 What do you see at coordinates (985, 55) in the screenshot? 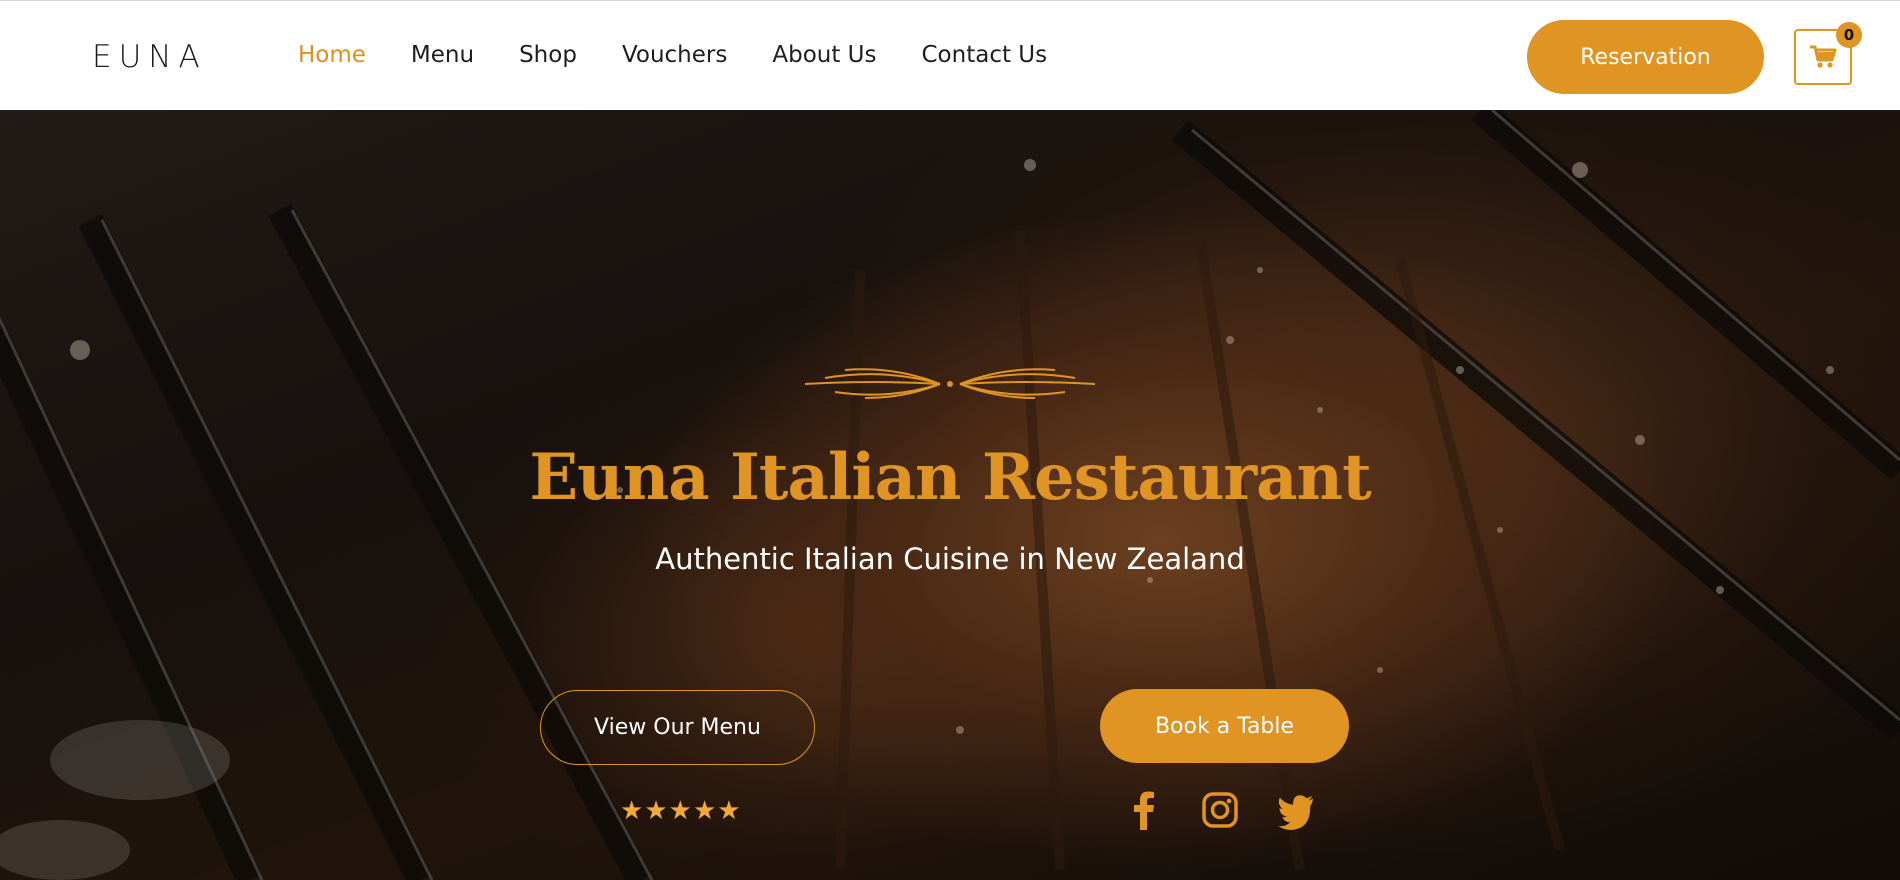
I see `nav-contact-us: Contact Us` at bounding box center [985, 55].